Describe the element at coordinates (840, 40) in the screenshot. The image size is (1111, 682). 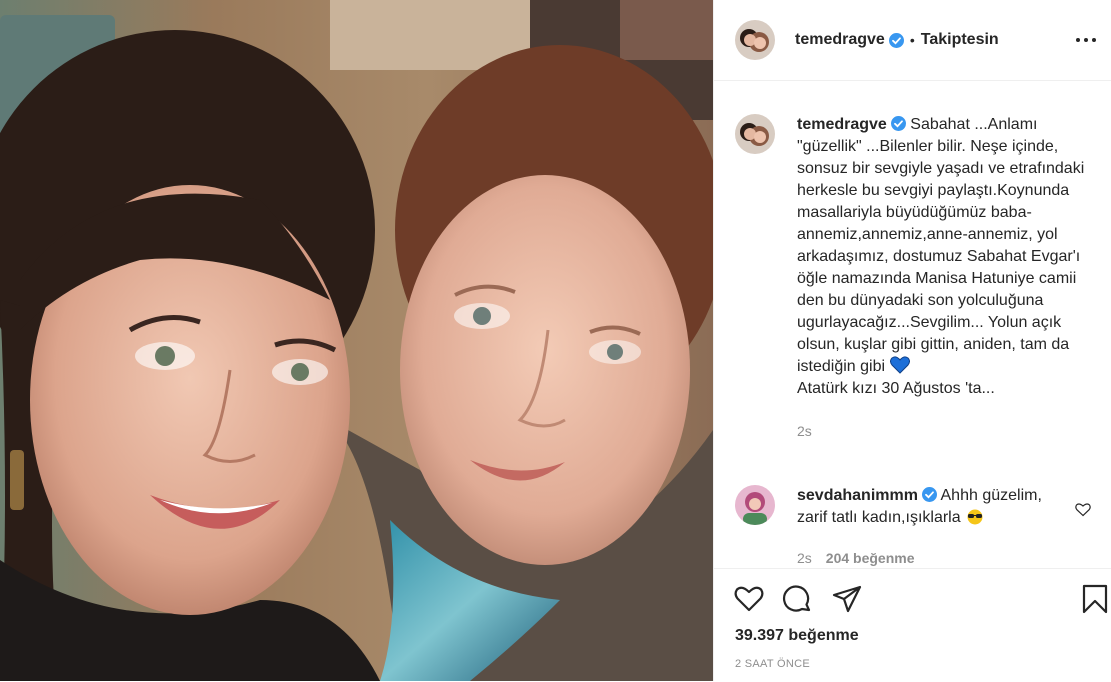
I see `author-username: temedragve` at that location.